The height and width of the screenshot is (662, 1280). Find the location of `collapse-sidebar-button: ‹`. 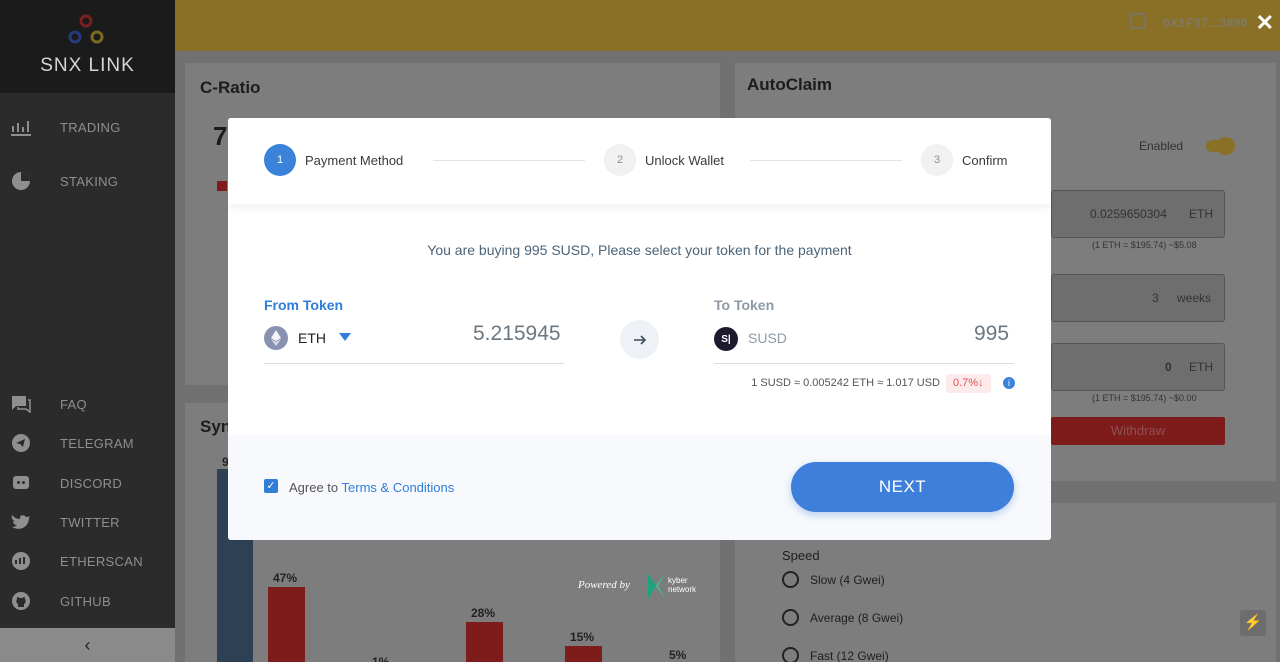

collapse-sidebar-button: ‹ is located at coordinates (87, 645).